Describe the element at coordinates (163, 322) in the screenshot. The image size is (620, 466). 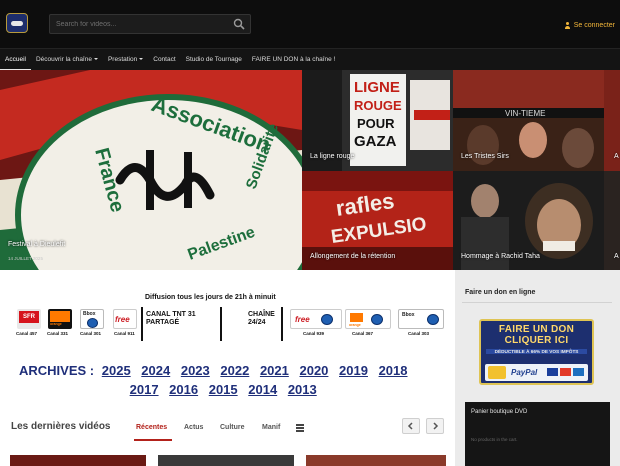
I see `tnt-label-line2: PARTAGÉ` at that location.